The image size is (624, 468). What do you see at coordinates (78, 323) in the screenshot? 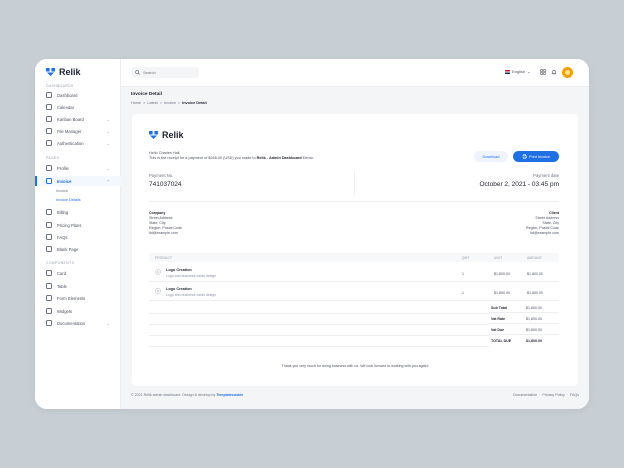
I see `sidebar-item-documentation: Documentation ⌄` at bounding box center [78, 323].